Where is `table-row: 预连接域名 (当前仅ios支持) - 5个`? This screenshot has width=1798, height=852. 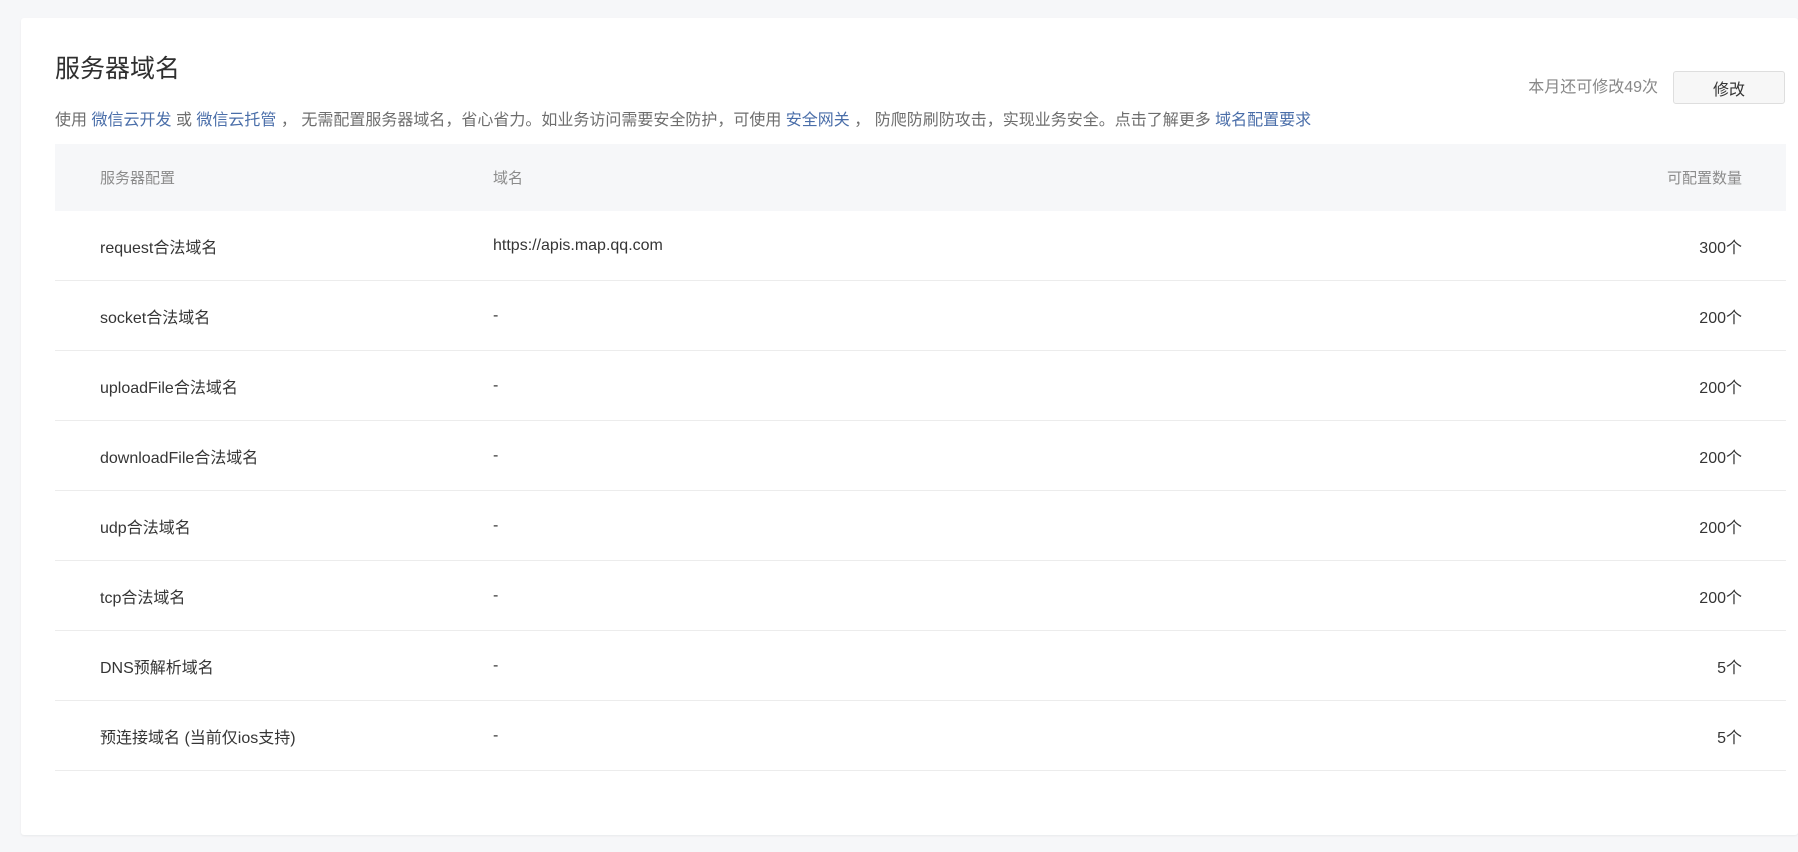 table-row: 预连接域名 (当前仅ios支持) - 5个 is located at coordinates (920, 735).